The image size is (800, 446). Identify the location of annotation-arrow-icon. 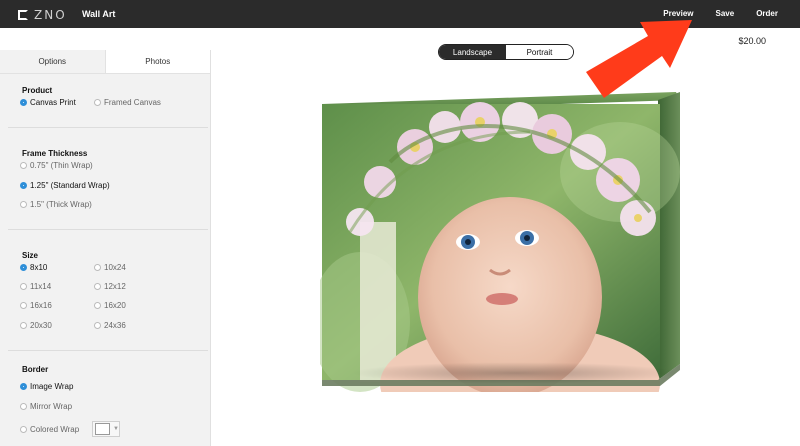
(639, 59).